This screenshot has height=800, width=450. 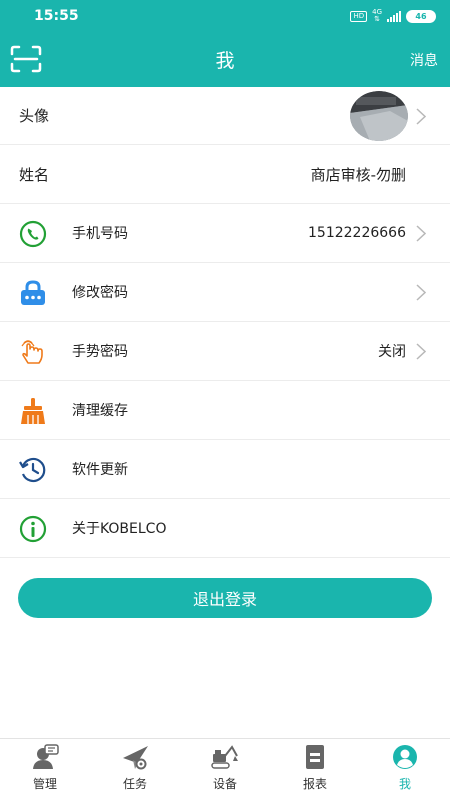 What do you see at coordinates (119, 529) in the screenshot?
I see `about-label: 关于KOBELCO` at bounding box center [119, 529].